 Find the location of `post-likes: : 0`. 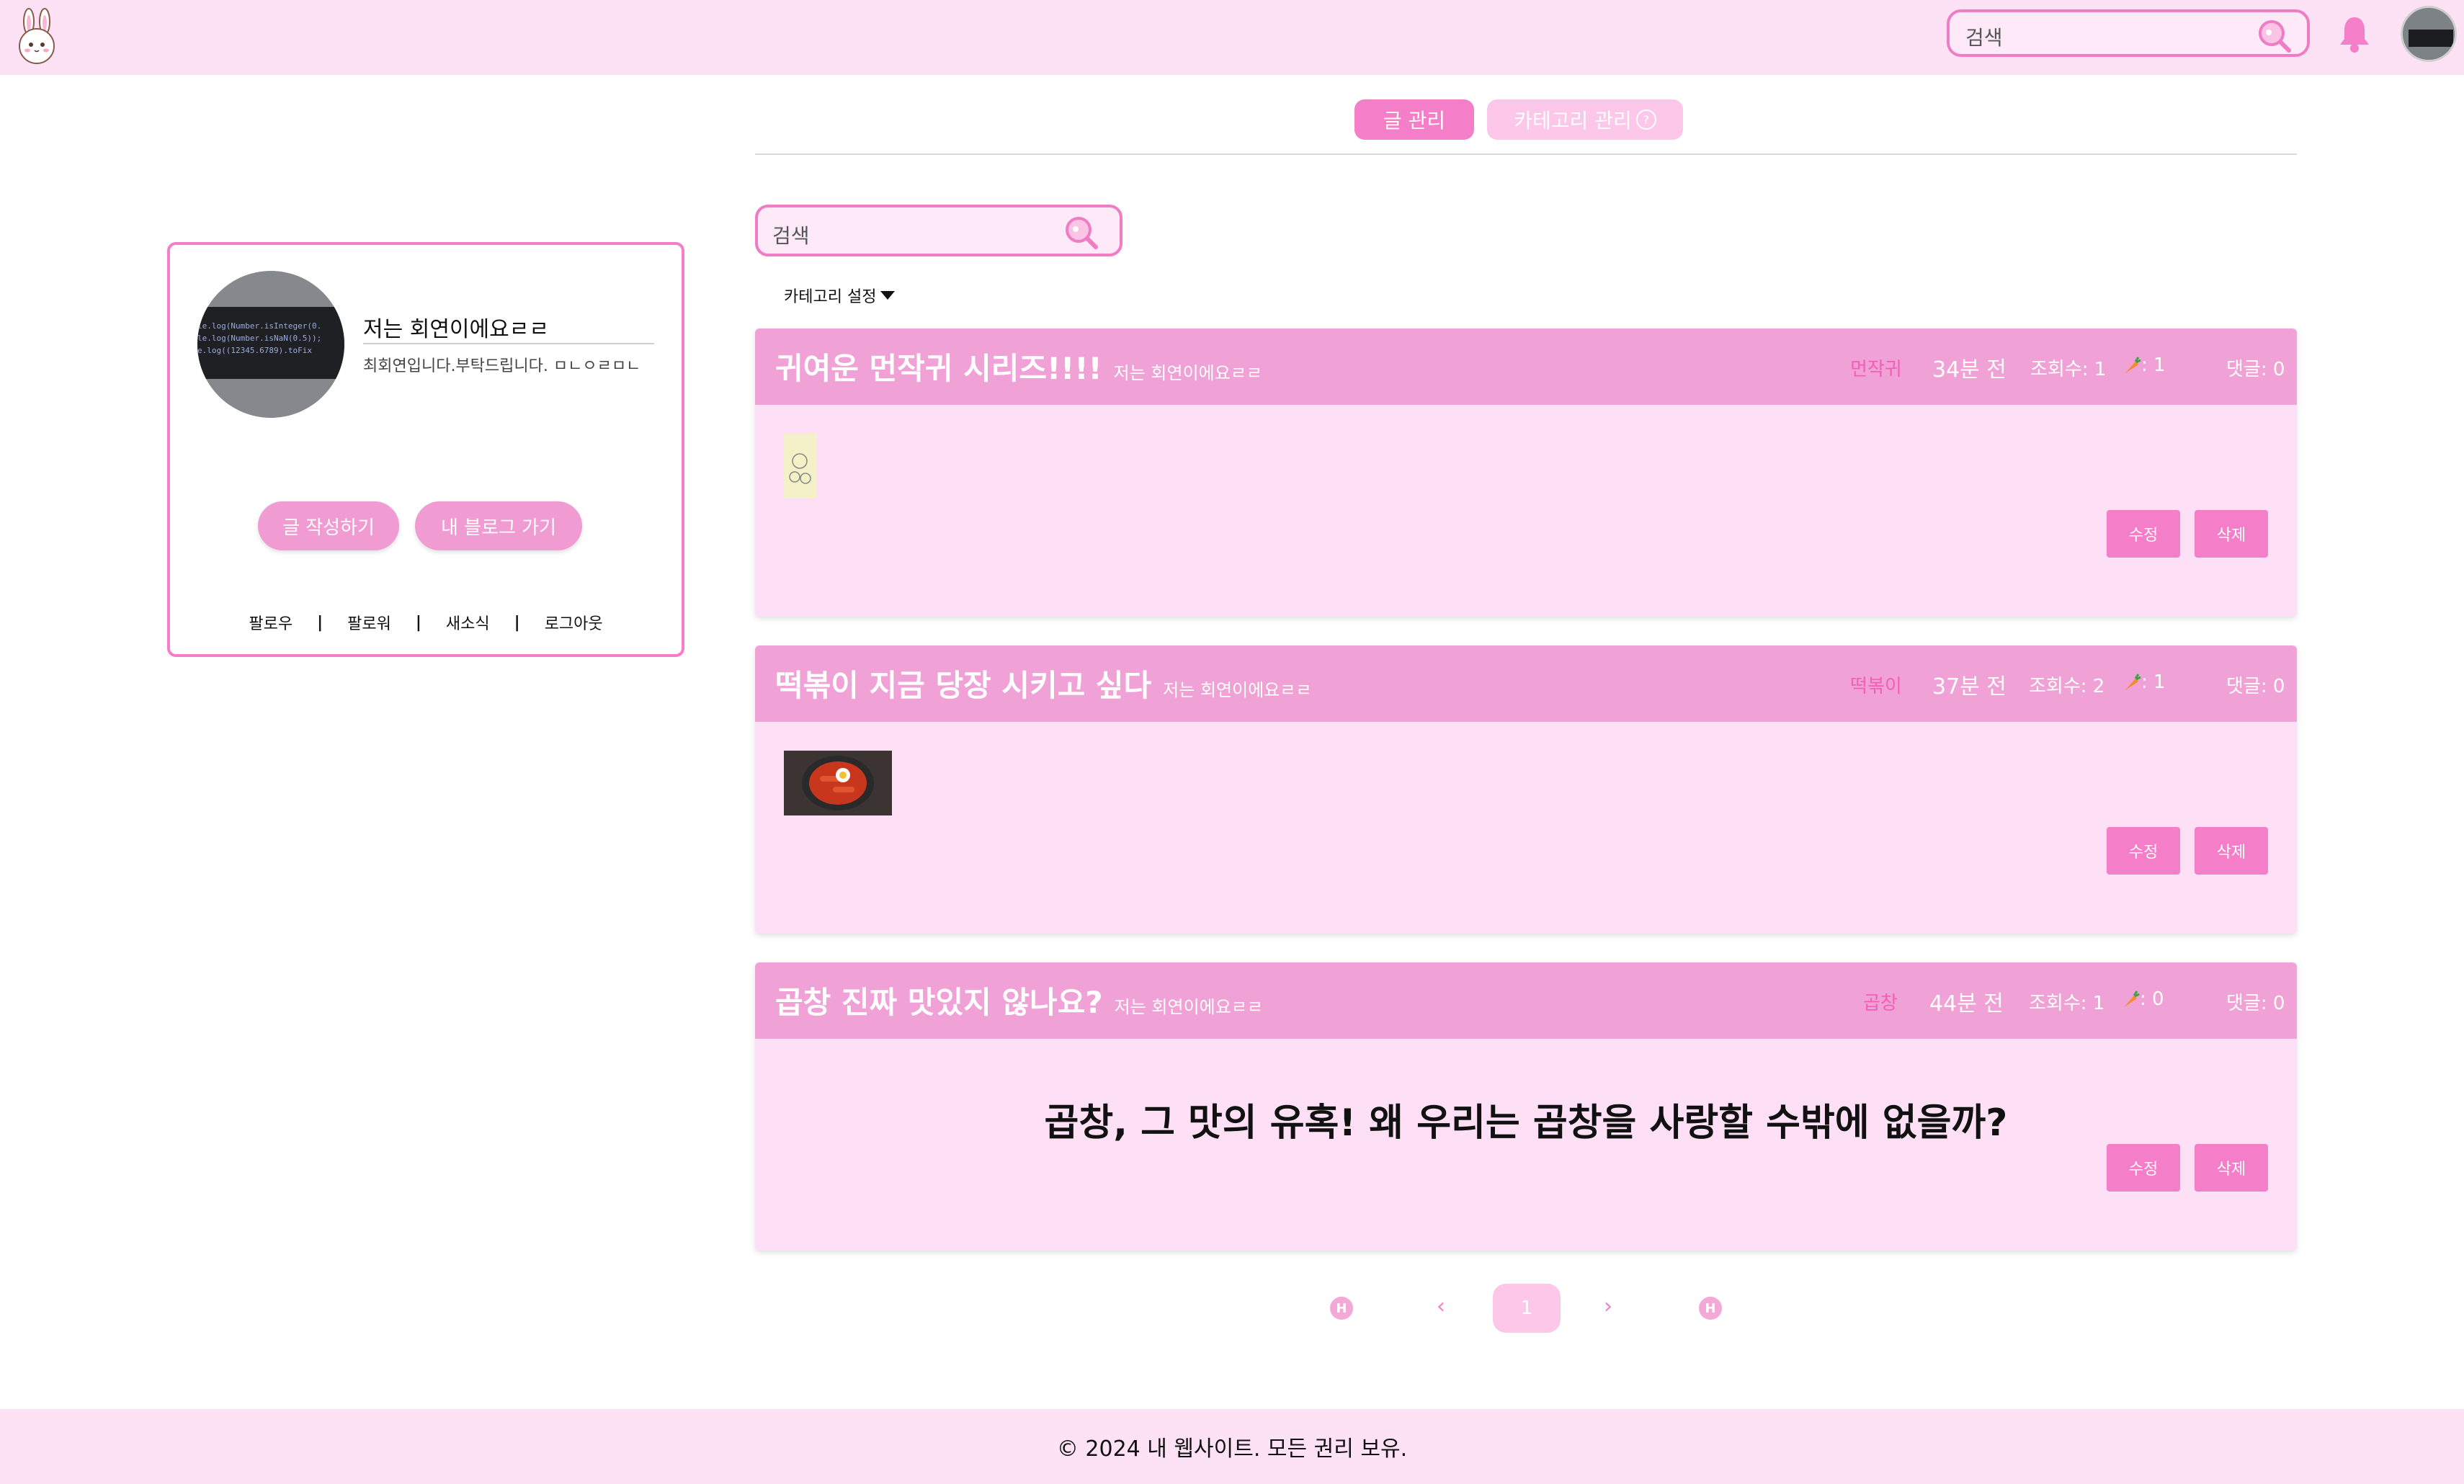

post-likes: : 0 is located at coordinates (2142, 999).